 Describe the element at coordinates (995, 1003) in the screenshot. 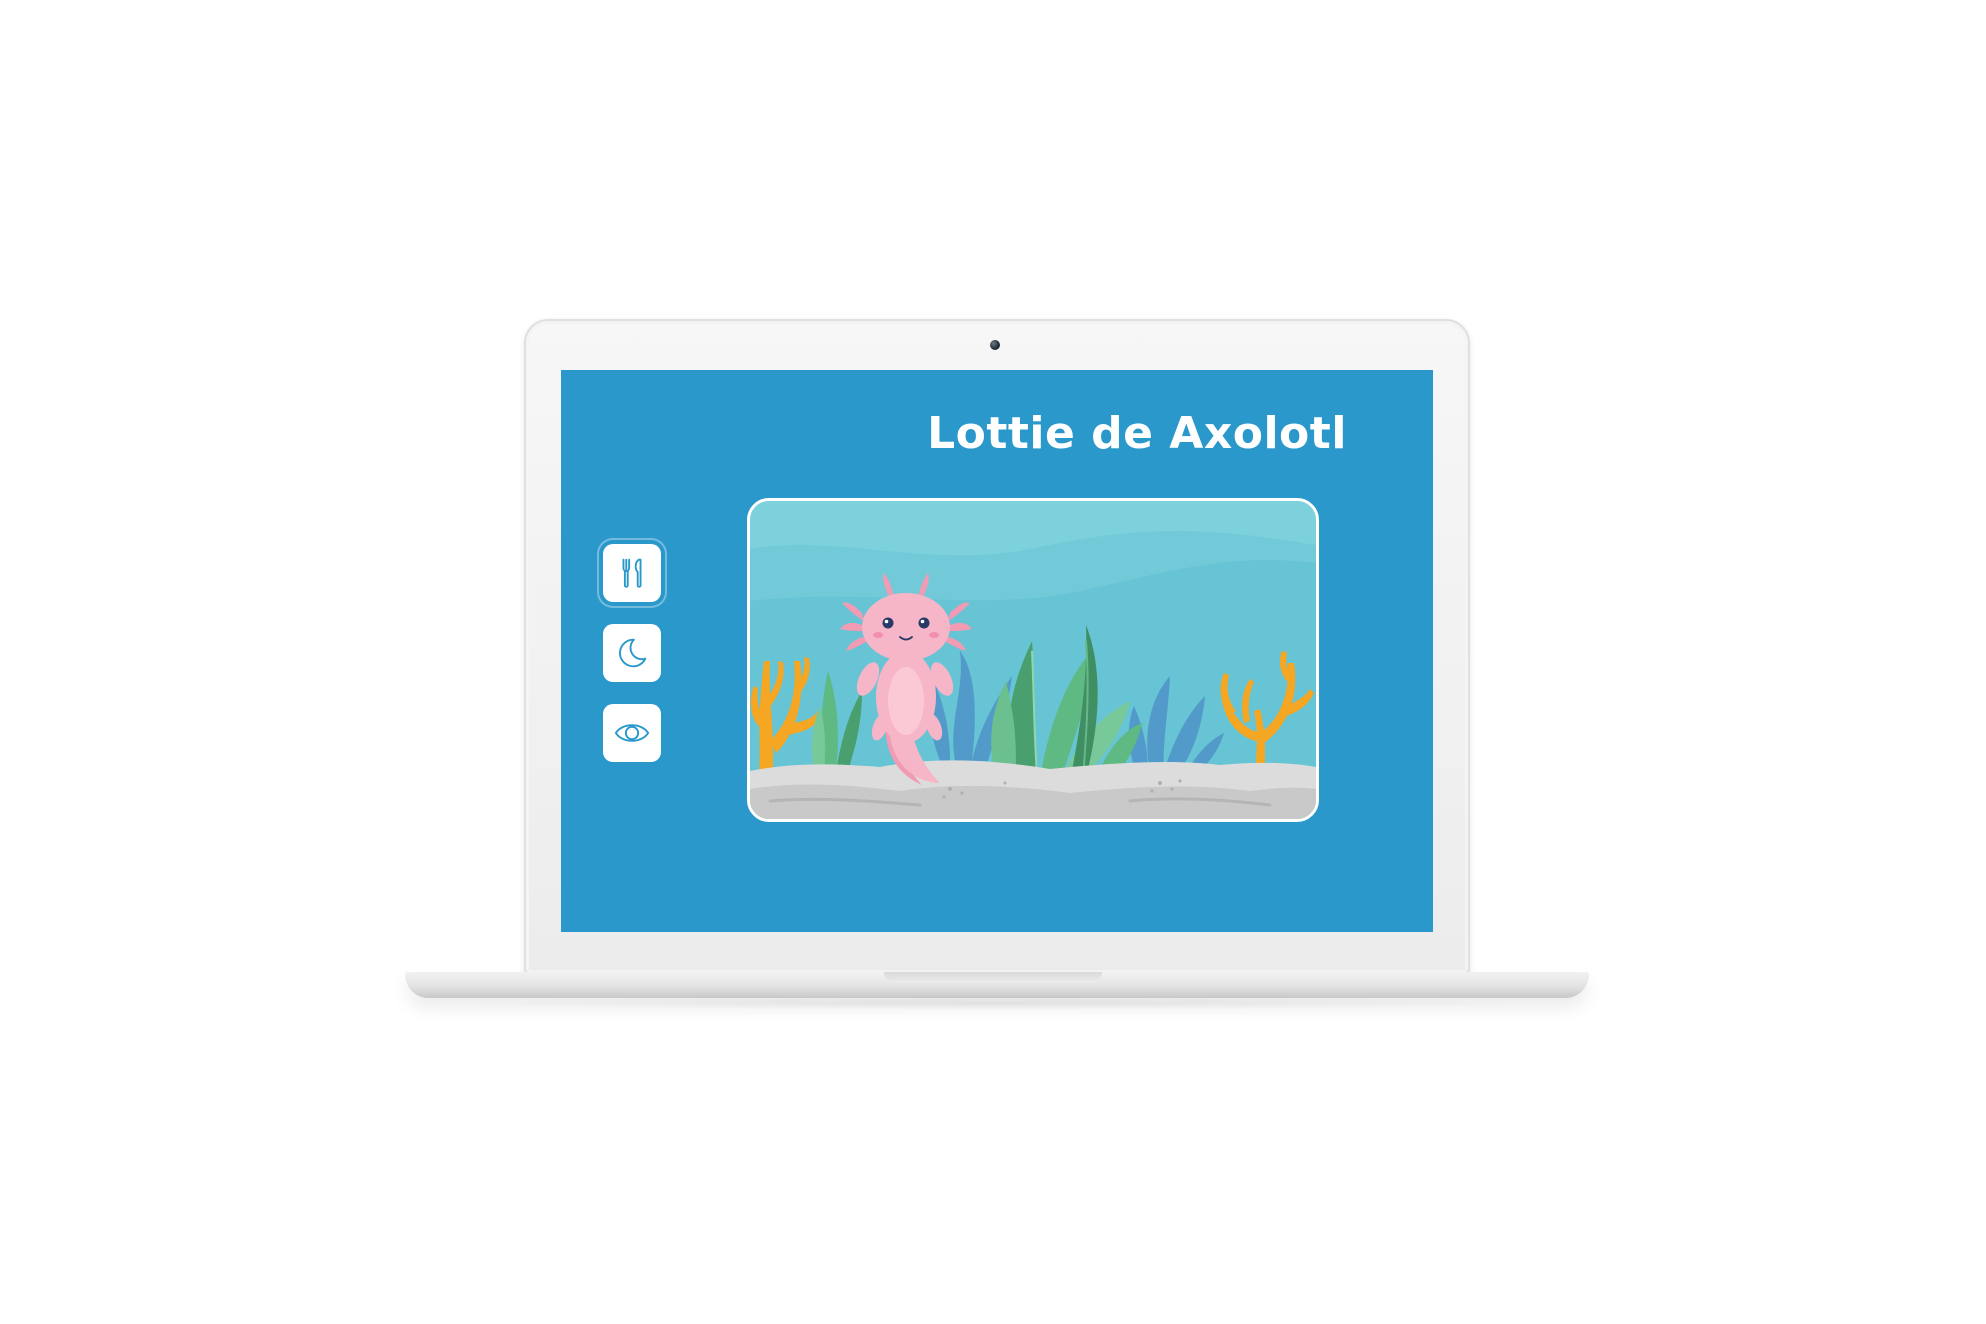

I see `laptop-shadow` at that location.